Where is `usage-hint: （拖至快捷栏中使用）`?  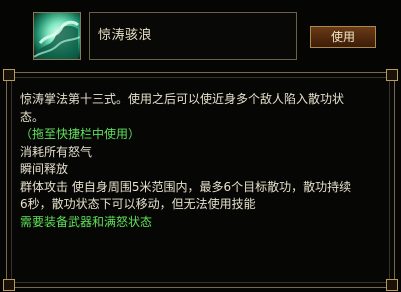 usage-hint: （拖至快捷栏中使用） is located at coordinates (80, 134).